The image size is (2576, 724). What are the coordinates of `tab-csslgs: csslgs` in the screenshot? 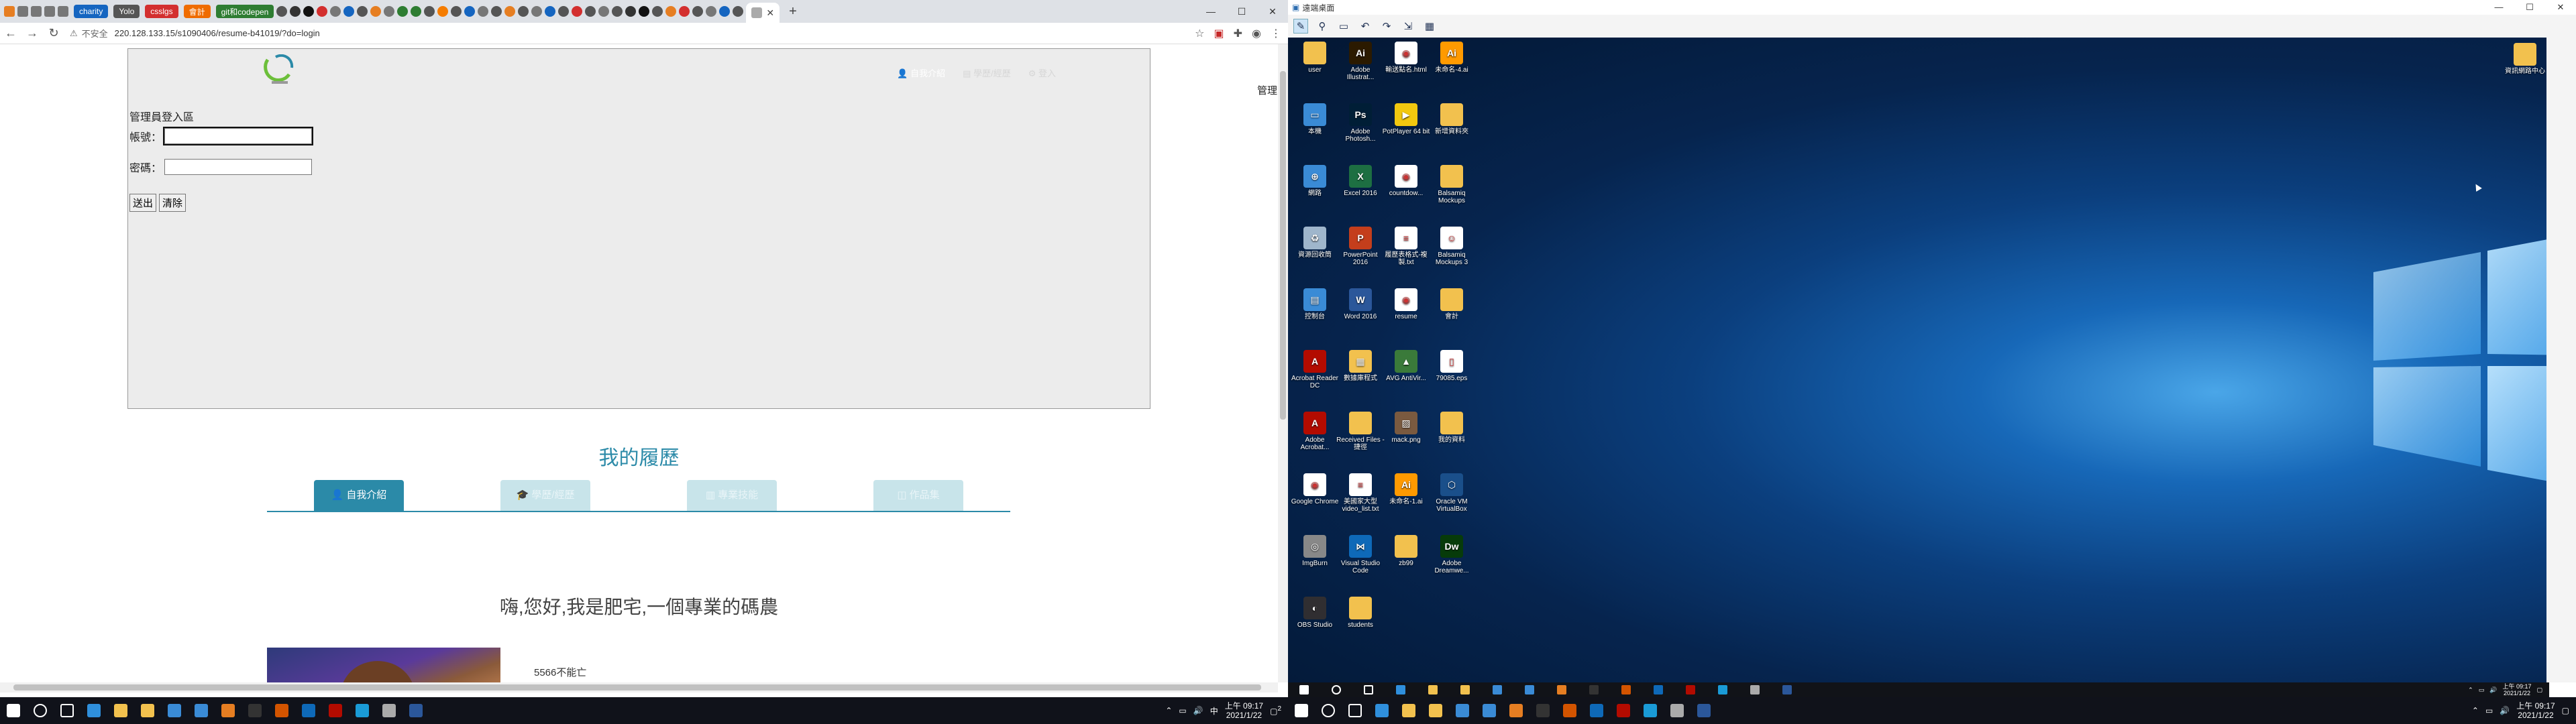 It's located at (161, 11).